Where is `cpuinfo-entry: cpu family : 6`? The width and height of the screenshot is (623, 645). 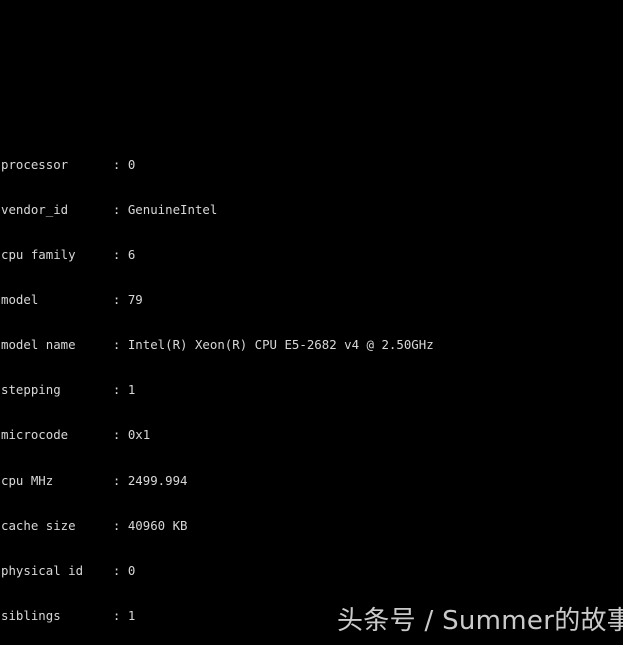 cpuinfo-entry: cpu family : 6 is located at coordinates (68, 254).